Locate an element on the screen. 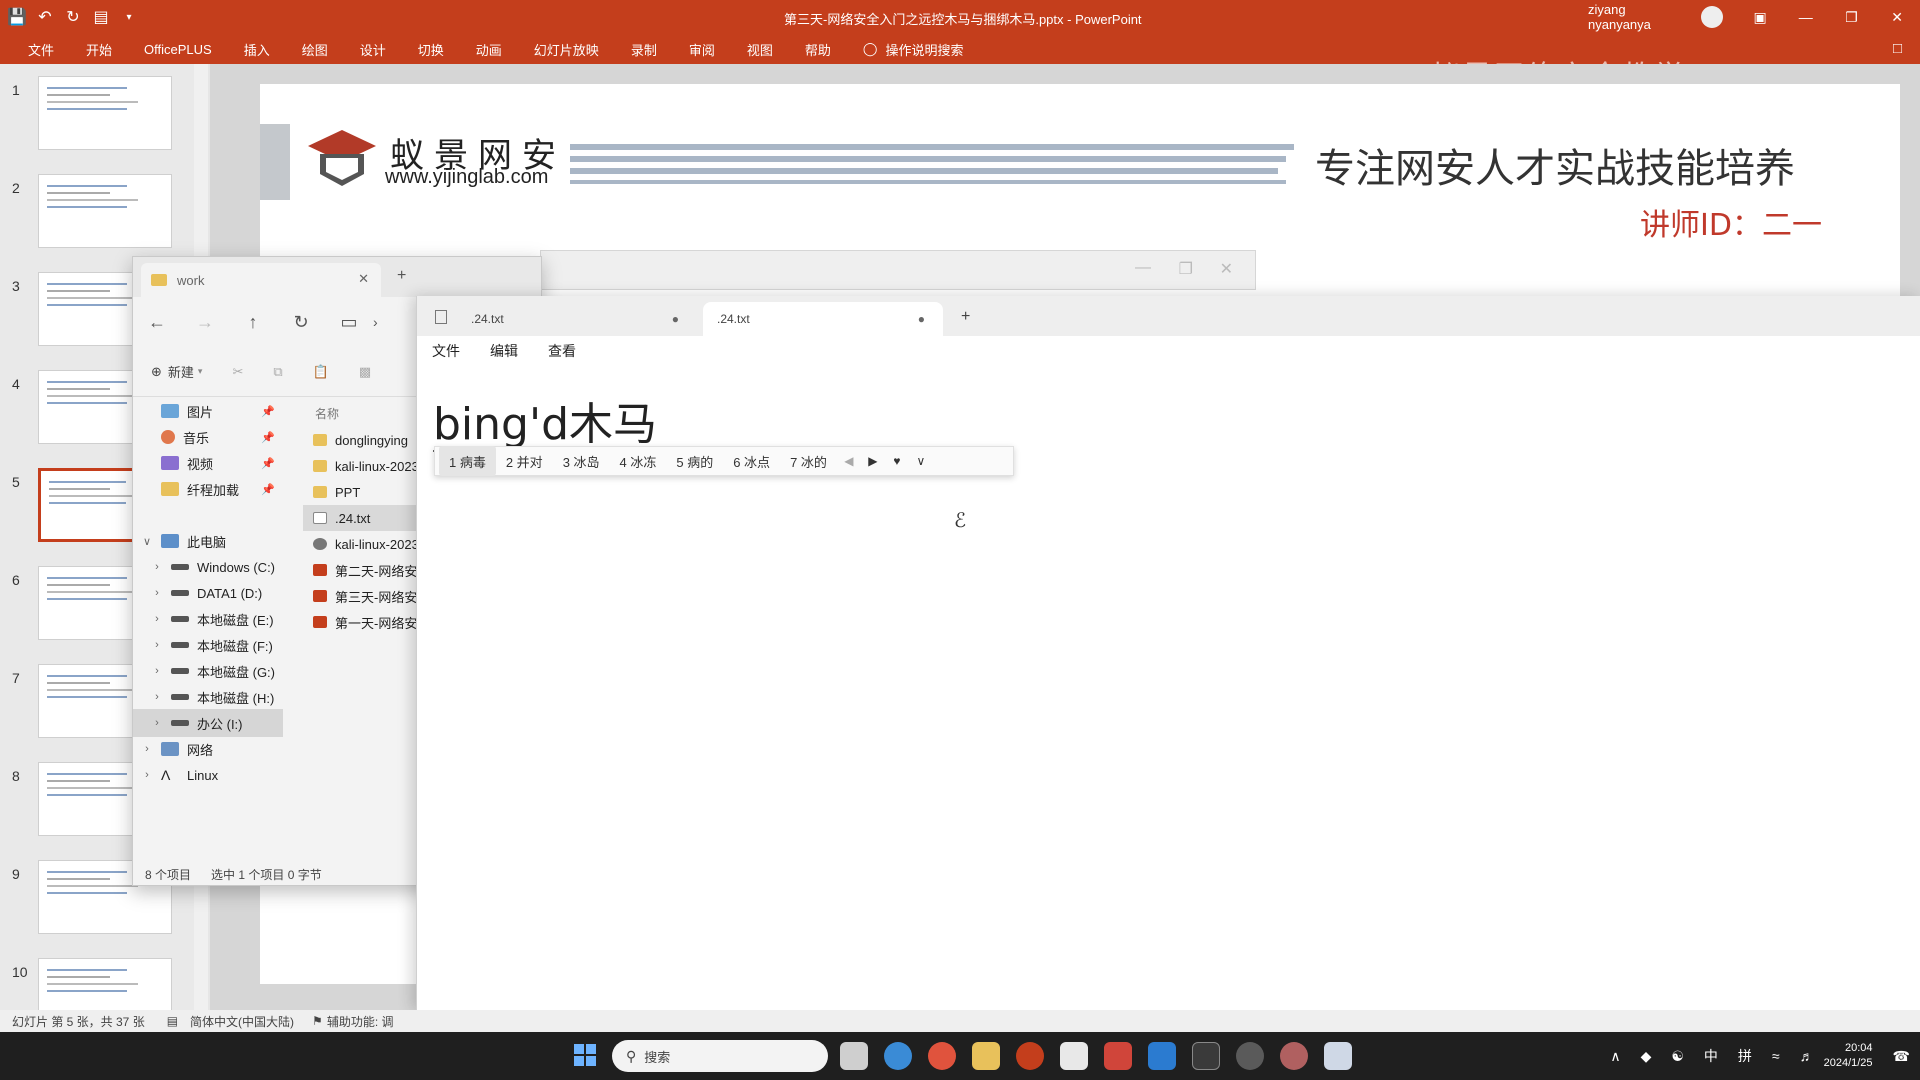 This screenshot has height=1080, width=1920. chevron-up-icon: ∧ is located at coordinates (1615, 1056).